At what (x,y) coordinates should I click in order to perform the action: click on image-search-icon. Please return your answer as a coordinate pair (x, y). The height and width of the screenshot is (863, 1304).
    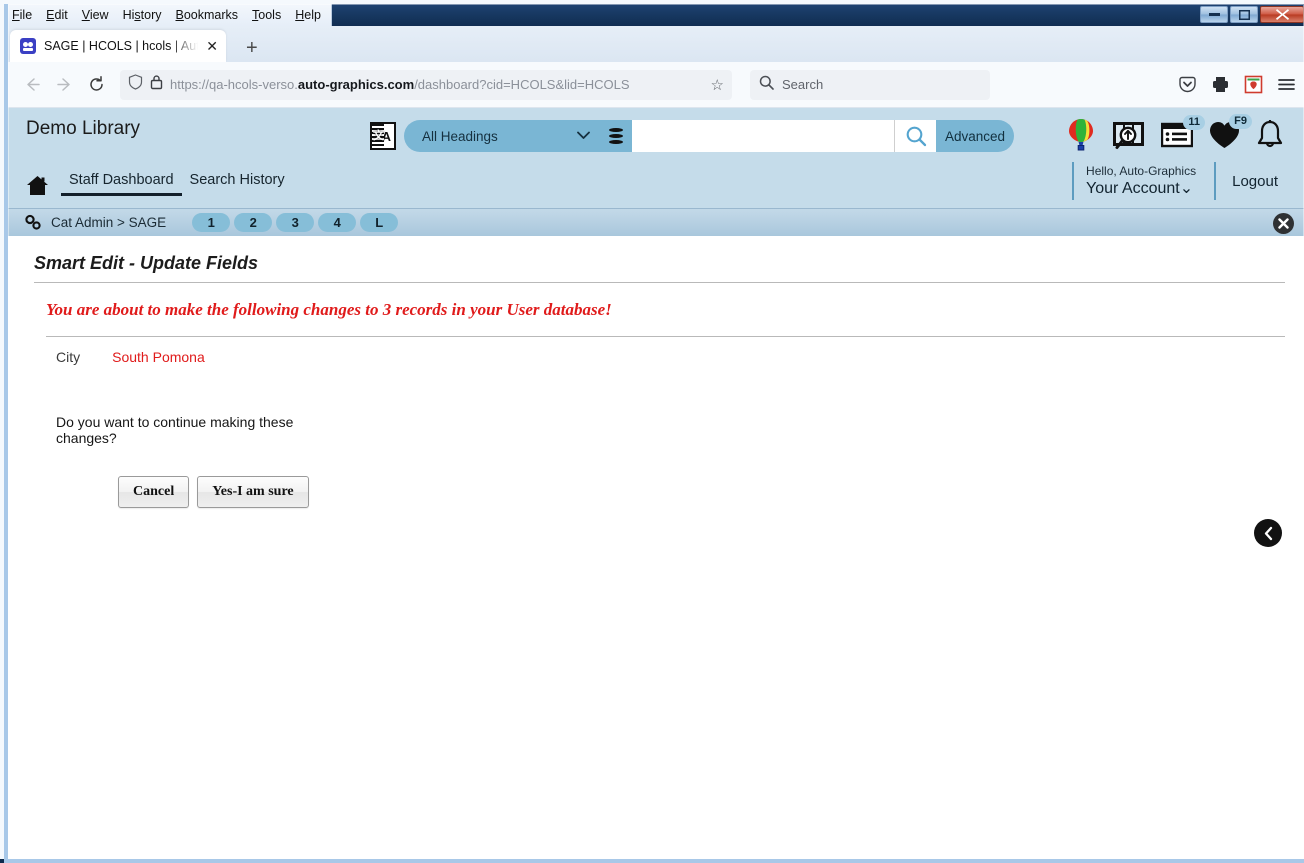
    Looking at the image, I should click on (1128, 135).